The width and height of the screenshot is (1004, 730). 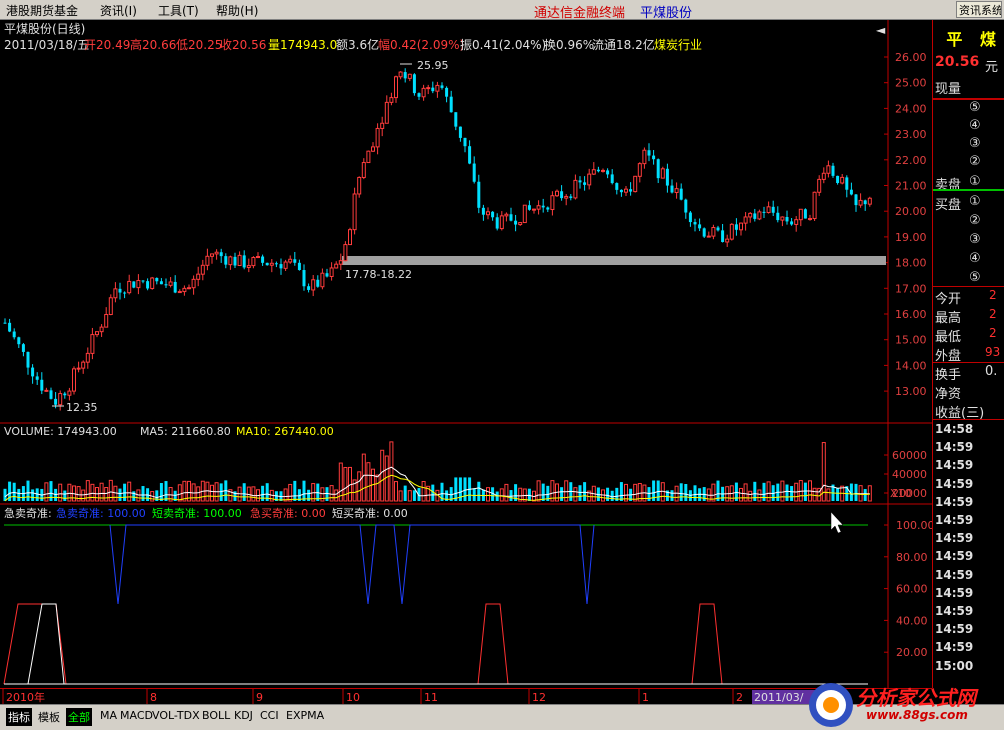 What do you see at coordinates (901, 493) in the screenshot?
I see `volume-unit: X10` at bounding box center [901, 493].